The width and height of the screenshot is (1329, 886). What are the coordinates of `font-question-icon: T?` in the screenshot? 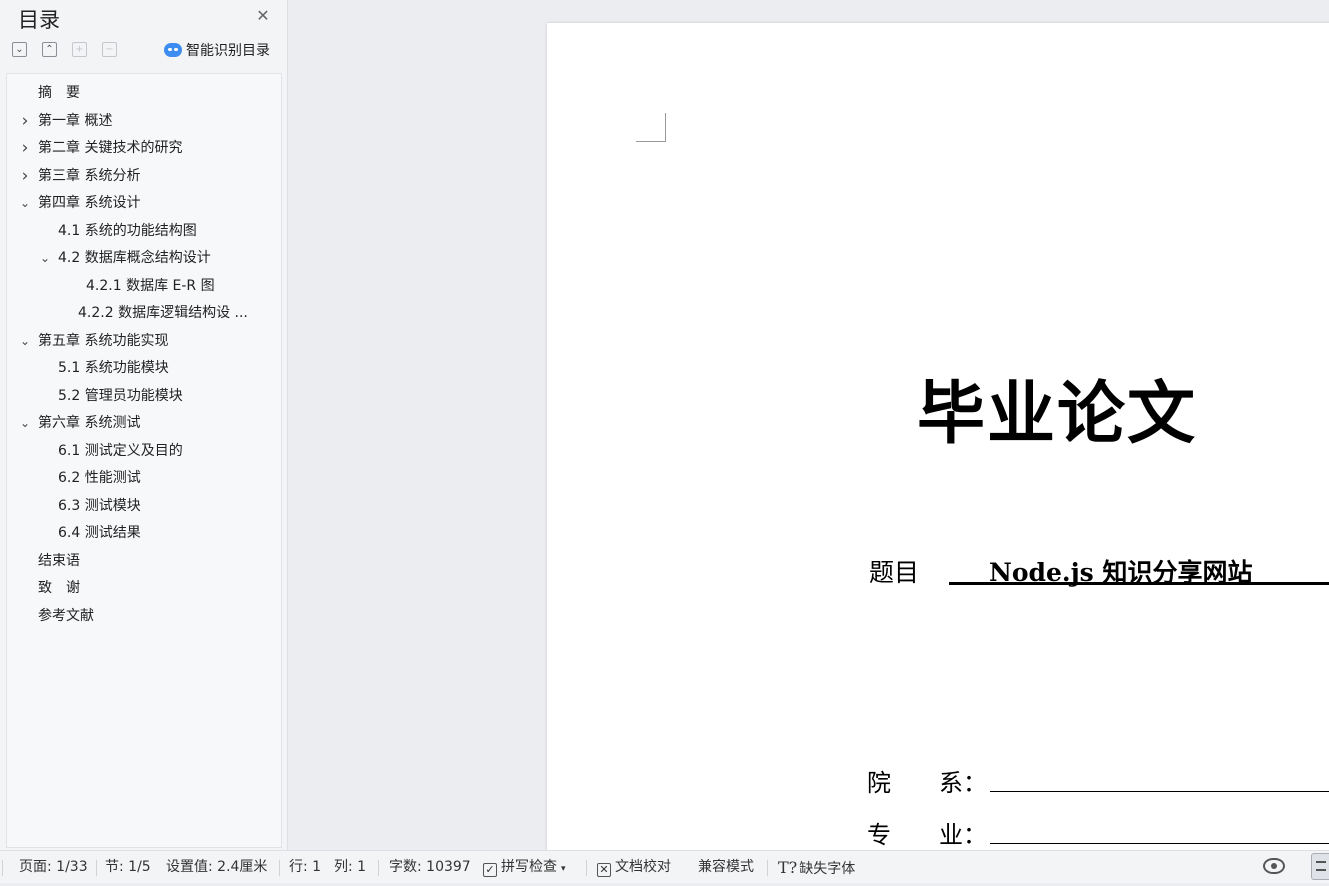 It's located at (788, 867).